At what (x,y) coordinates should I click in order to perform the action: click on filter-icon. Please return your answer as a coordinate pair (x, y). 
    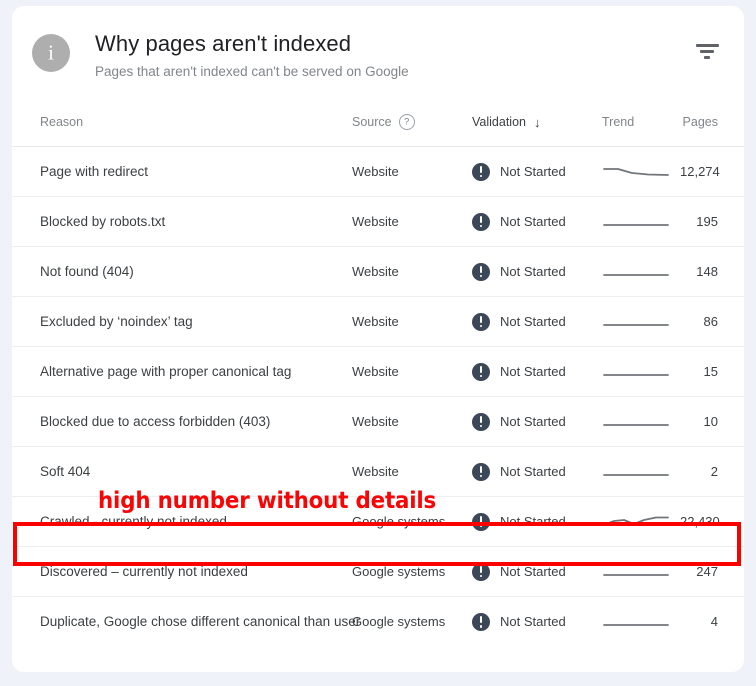
    Looking at the image, I should click on (707, 57).